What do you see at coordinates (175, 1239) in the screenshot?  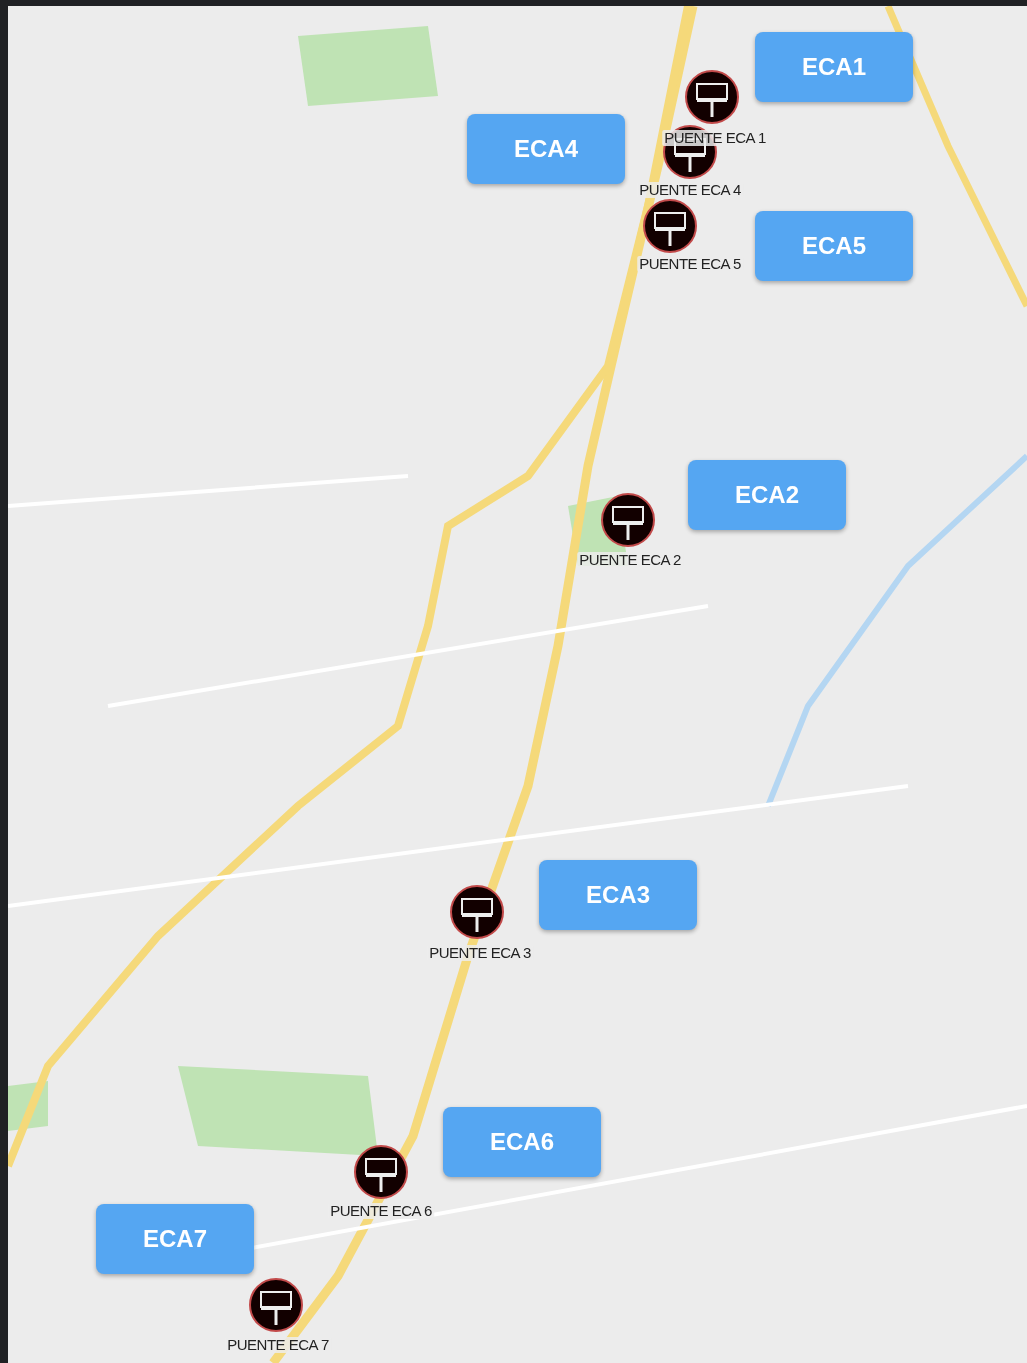 I see `station-button: ECA7` at bounding box center [175, 1239].